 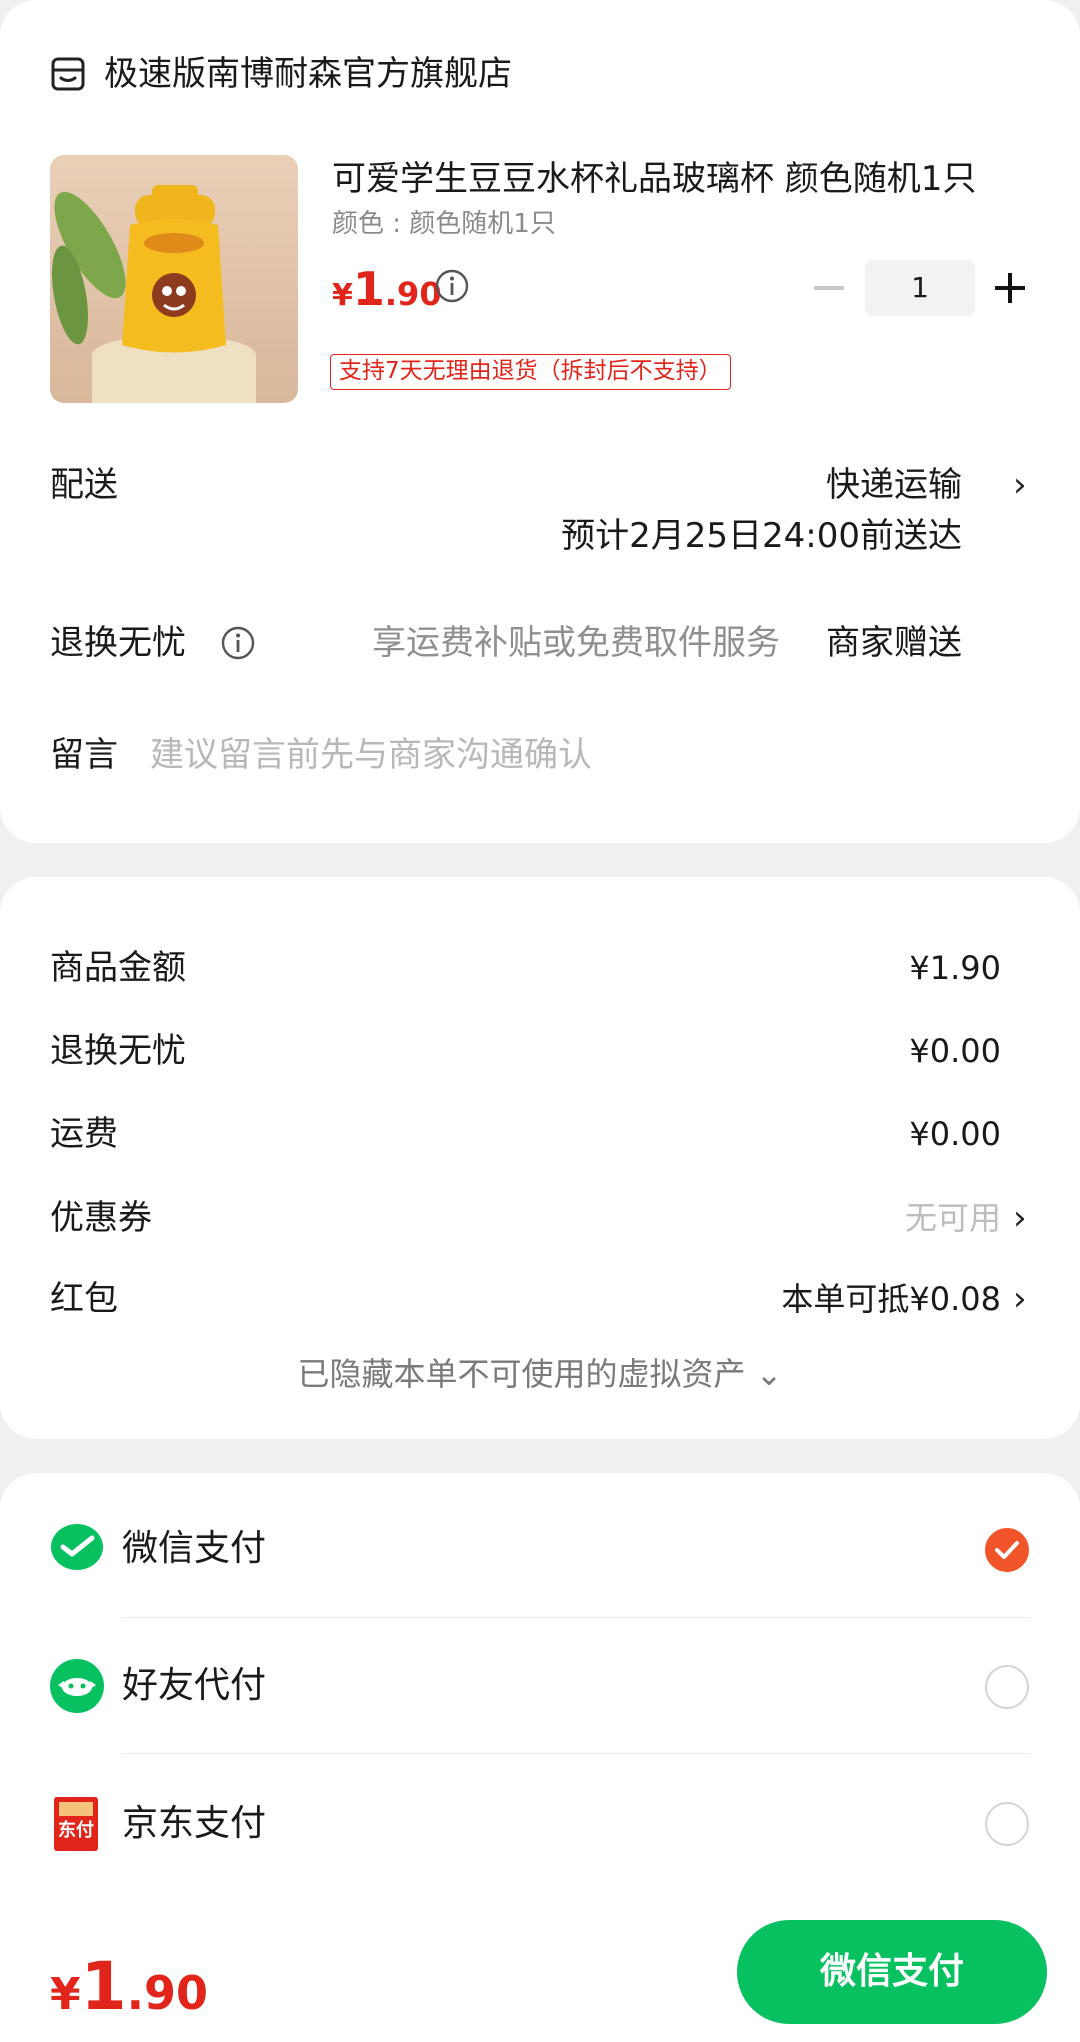 What do you see at coordinates (368, 289) in the screenshot?
I see `price-integer: 1` at bounding box center [368, 289].